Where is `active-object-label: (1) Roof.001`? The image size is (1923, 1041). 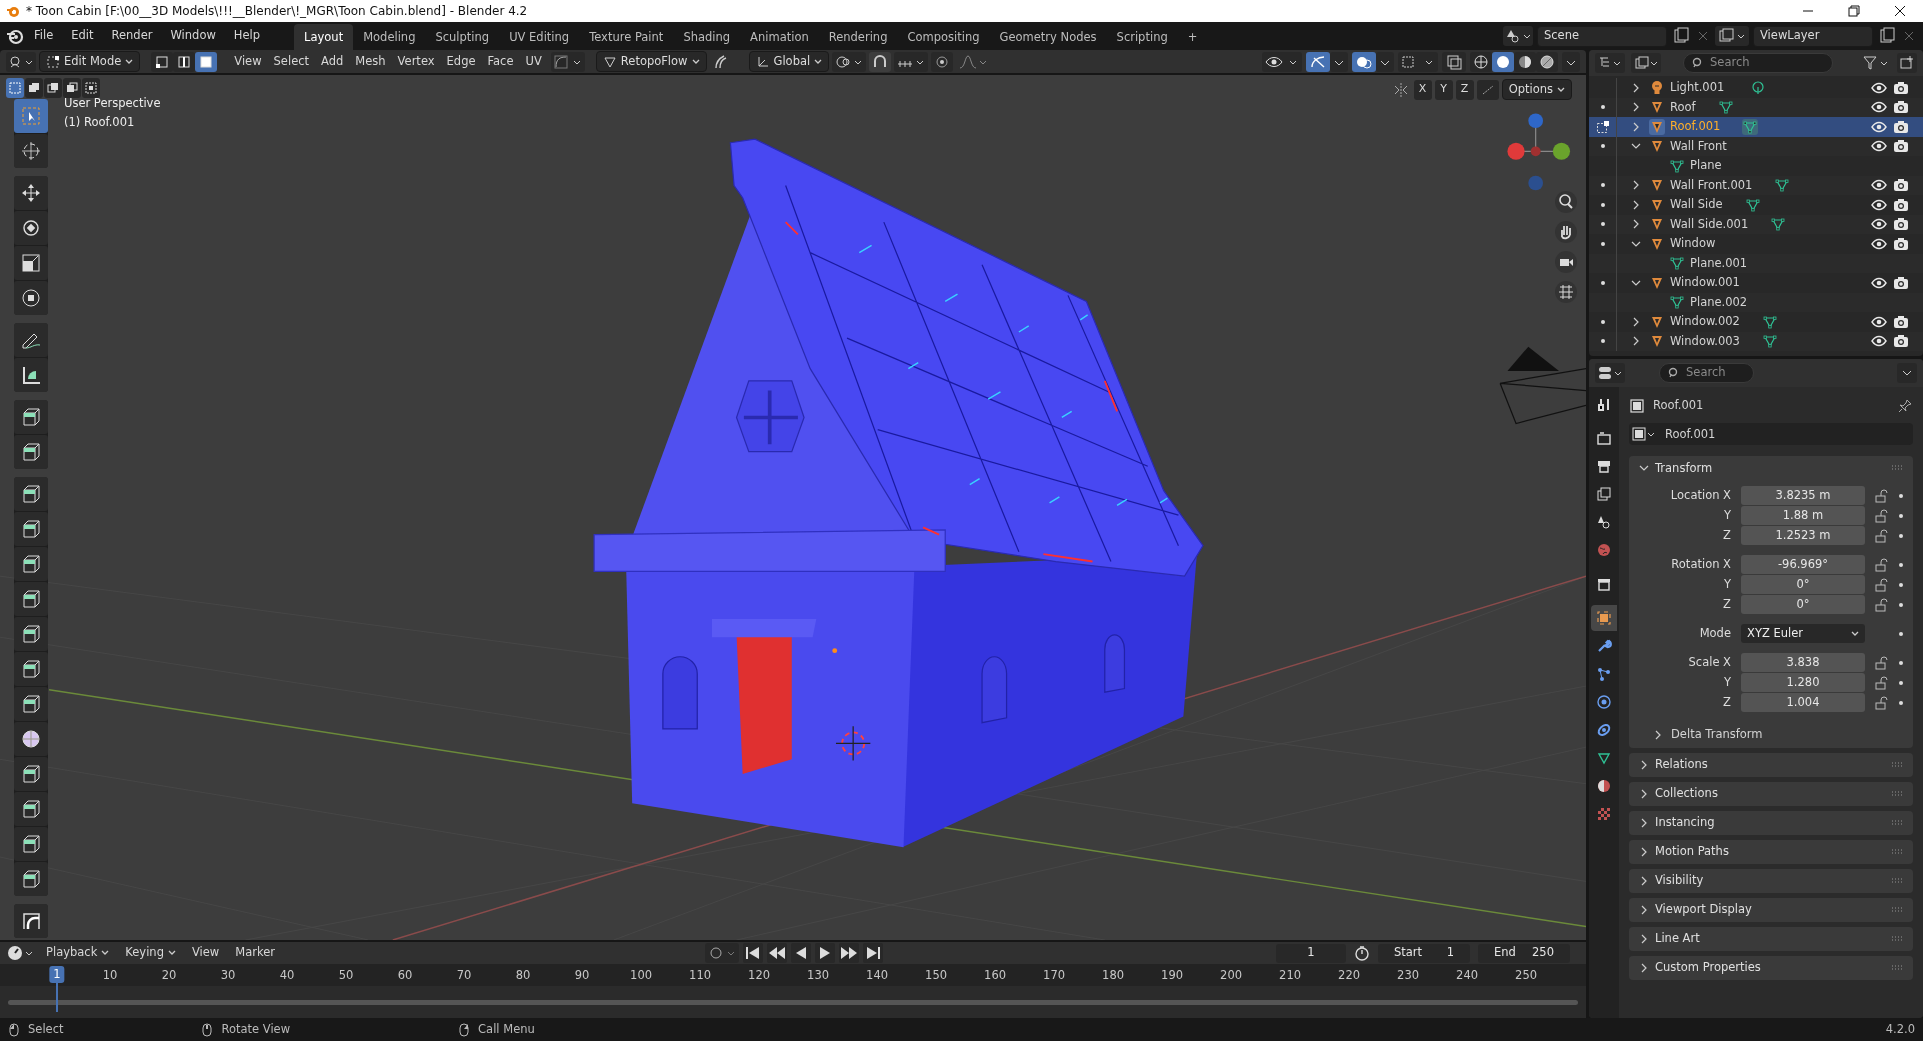
active-object-label: (1) Roof.001 is located at coordinates (100, 123).